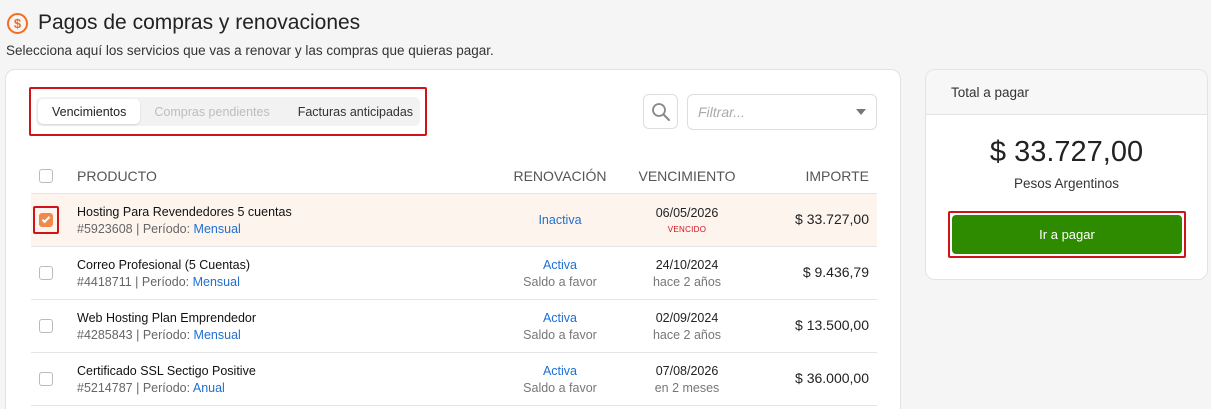 The image size is (1211, 409). Describe the element at coordinates (89, 111) in the screenshot. I see `tab-vencimientos: Vencimientos` at that location.